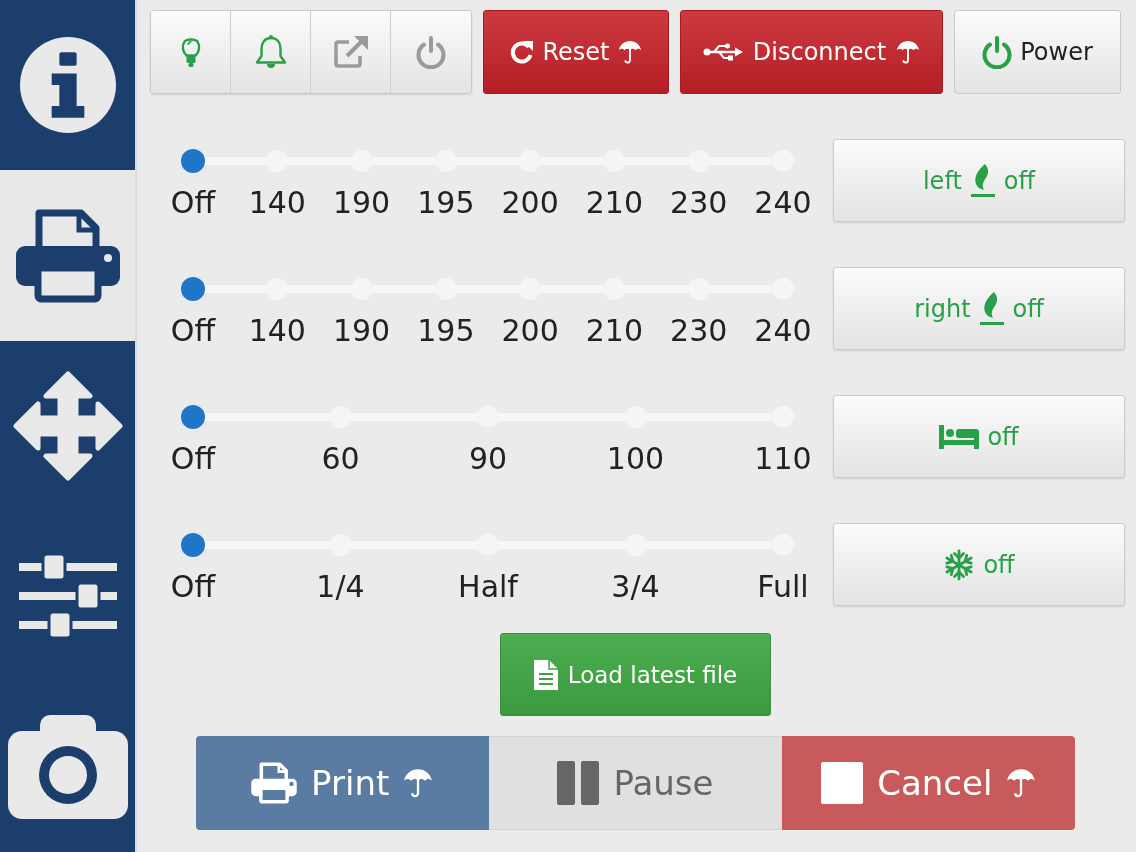 This screenshot has width=1136, height=852. I want to click on move-arrows-icon, so click(67, 426).